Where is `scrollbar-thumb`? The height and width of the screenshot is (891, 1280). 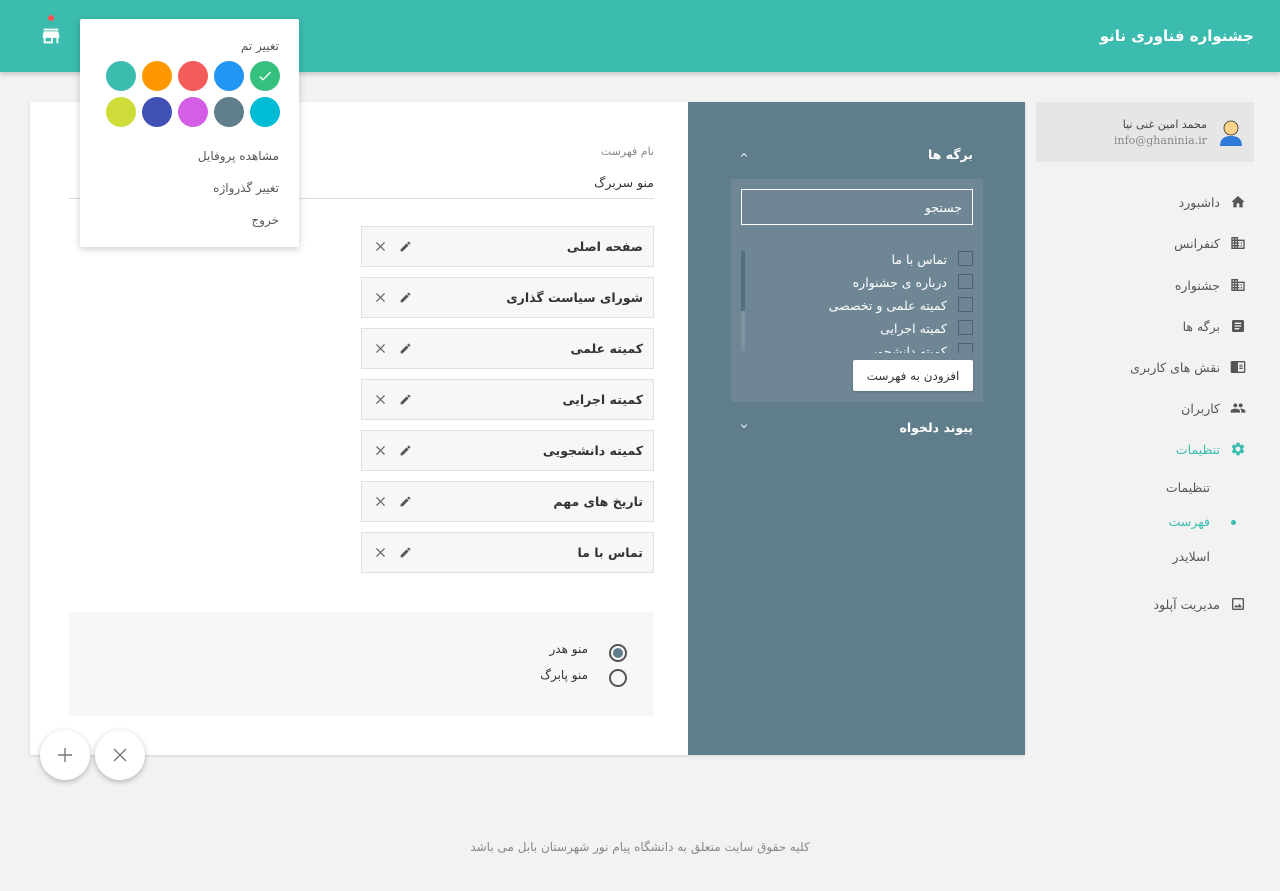
scrollbar-thumb is located at coordinates (743, 281).